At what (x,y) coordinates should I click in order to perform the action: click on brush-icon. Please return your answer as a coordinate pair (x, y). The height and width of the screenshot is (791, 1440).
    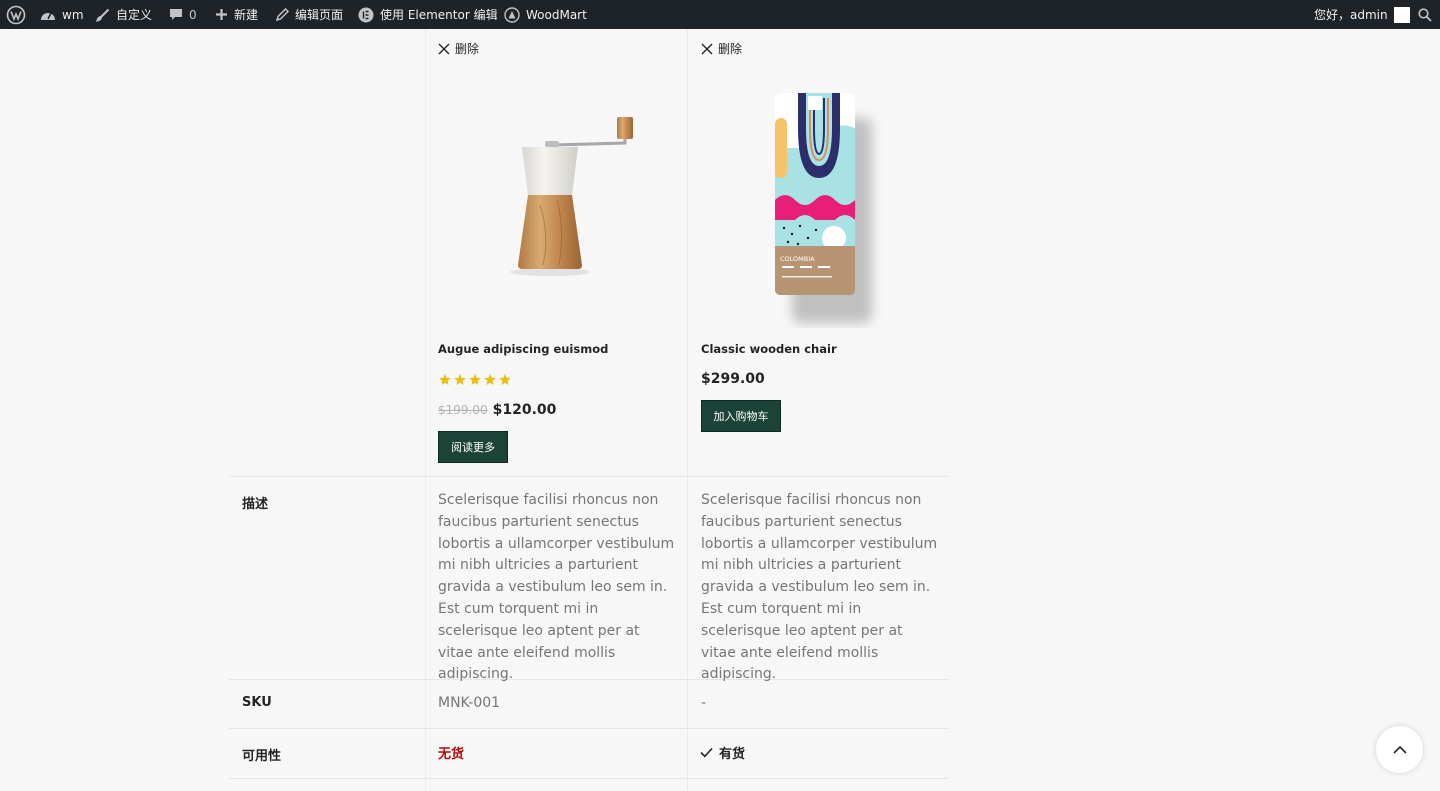
    Looking at the image, I should click on (103, 15).